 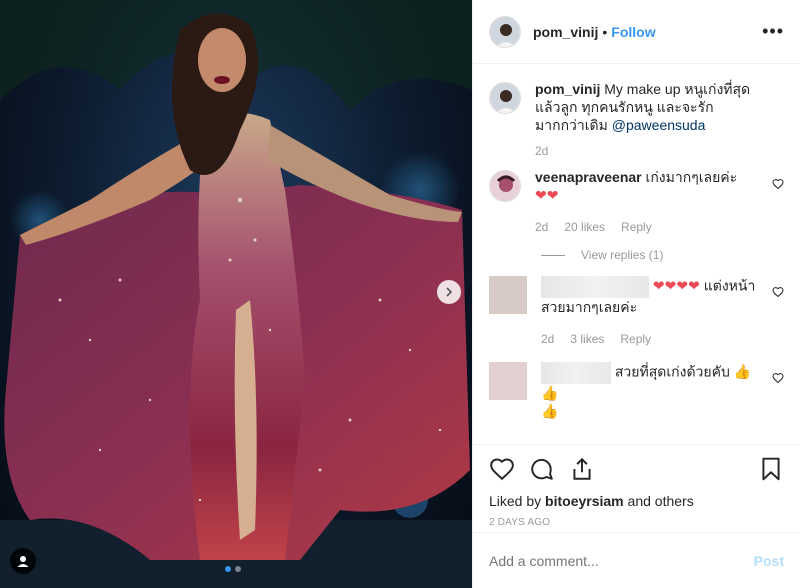 What do you see at coordinates (238, 569) in the screenshot?
I see `carousel-dot` at bounding box center [238, 569].